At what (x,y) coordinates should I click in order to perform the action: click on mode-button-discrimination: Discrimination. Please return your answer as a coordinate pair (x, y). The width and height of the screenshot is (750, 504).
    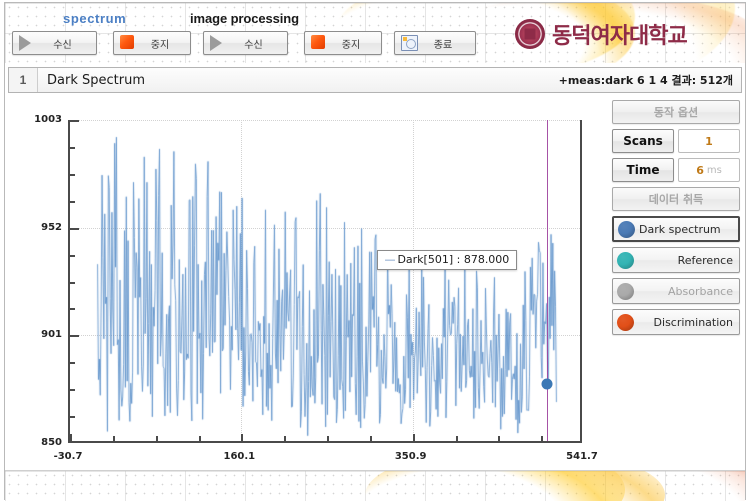
    Looking at the image, I should click on (676, 322).